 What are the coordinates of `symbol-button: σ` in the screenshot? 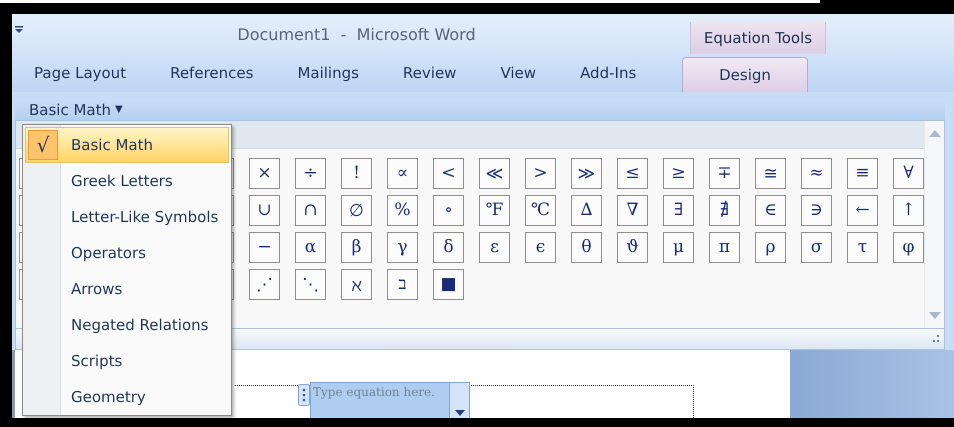 It's located at (816, 247).